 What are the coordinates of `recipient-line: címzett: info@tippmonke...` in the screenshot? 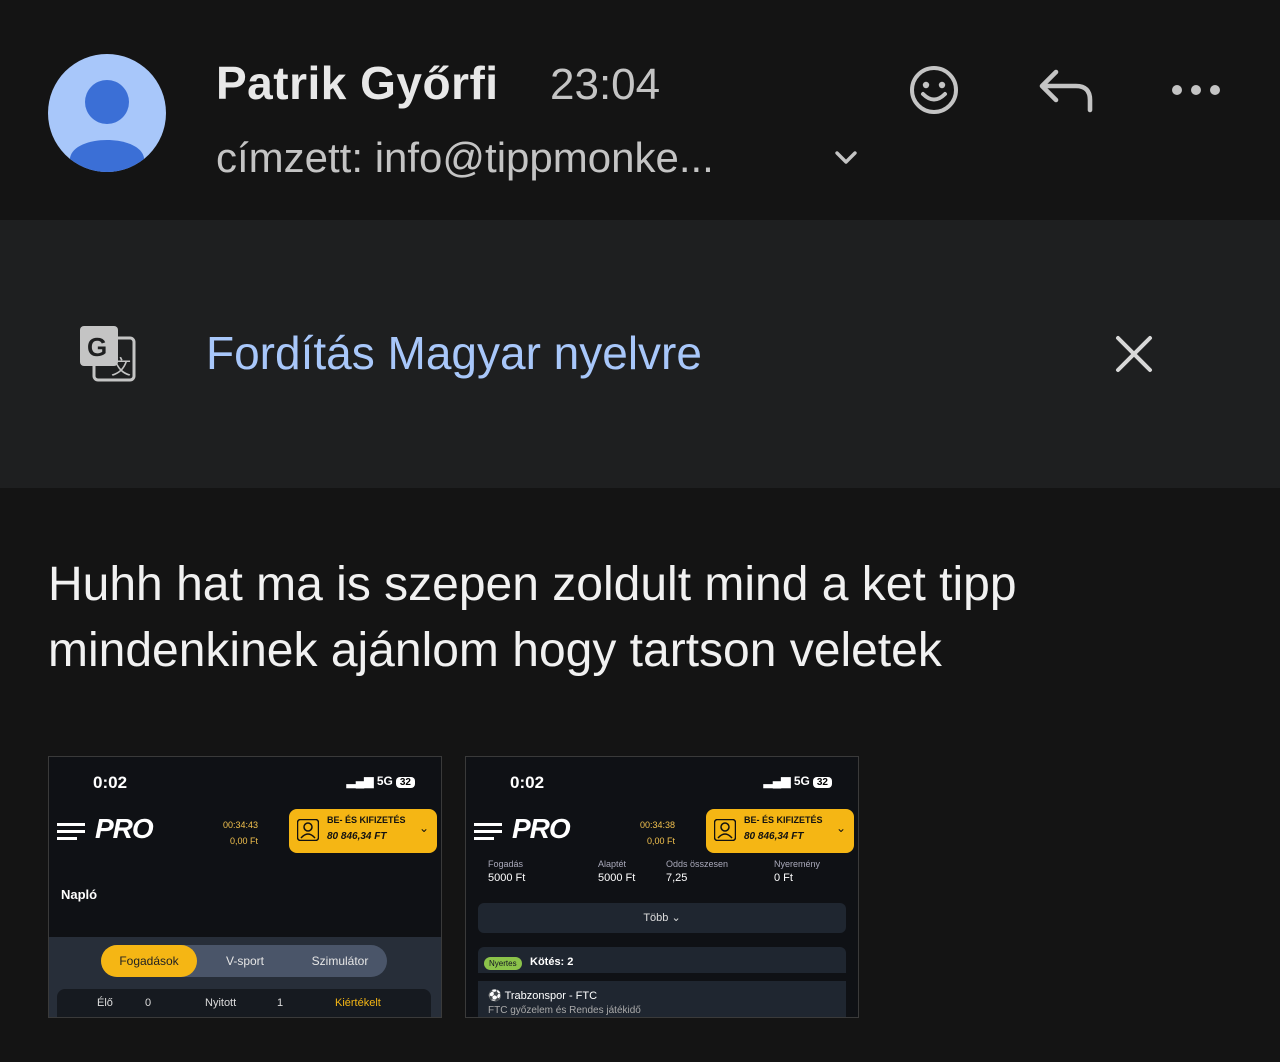 It's located at (465, 158).